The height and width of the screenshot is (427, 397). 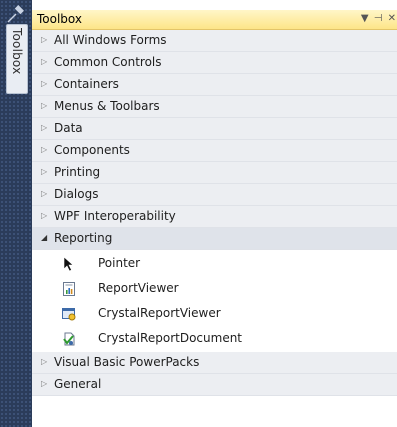 What do you see at coordinates (214, 195) in the screenshot?
I see `category-dialogs: ▷ Dialogs` at bounding box center [214, 195].